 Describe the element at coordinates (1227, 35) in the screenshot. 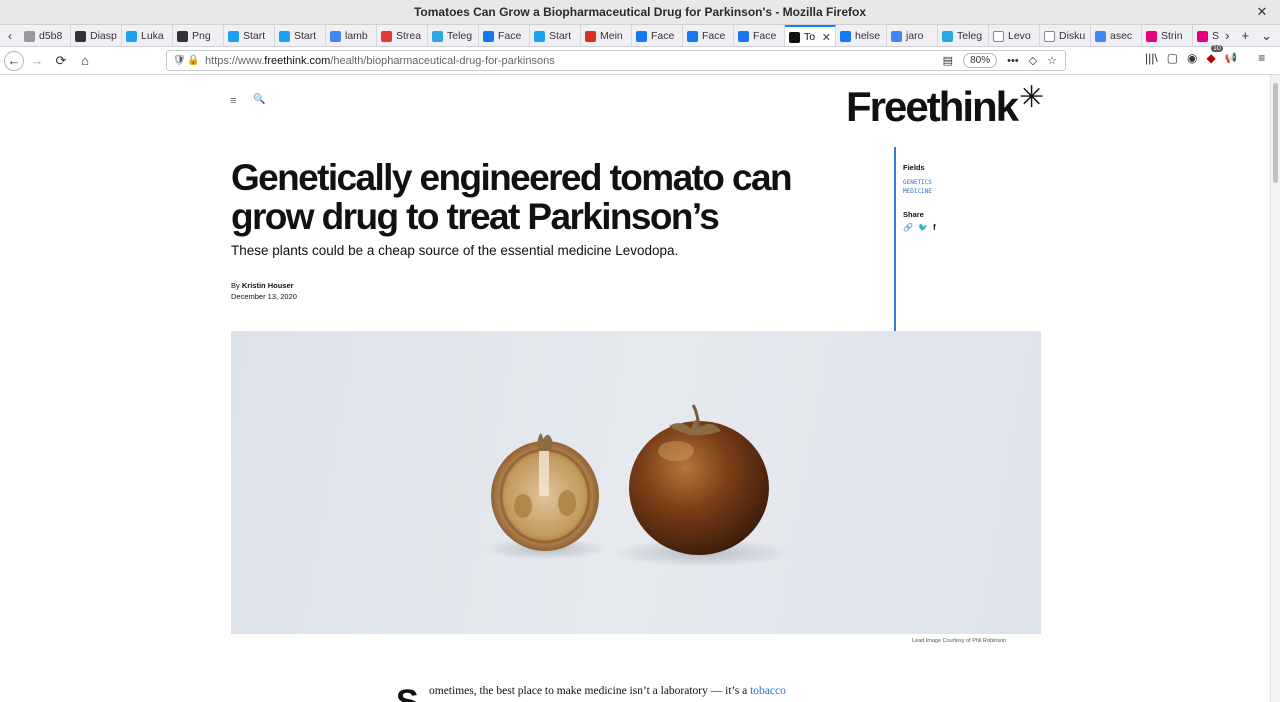

I see `tab-scroll-right-icon: ›` at that location.